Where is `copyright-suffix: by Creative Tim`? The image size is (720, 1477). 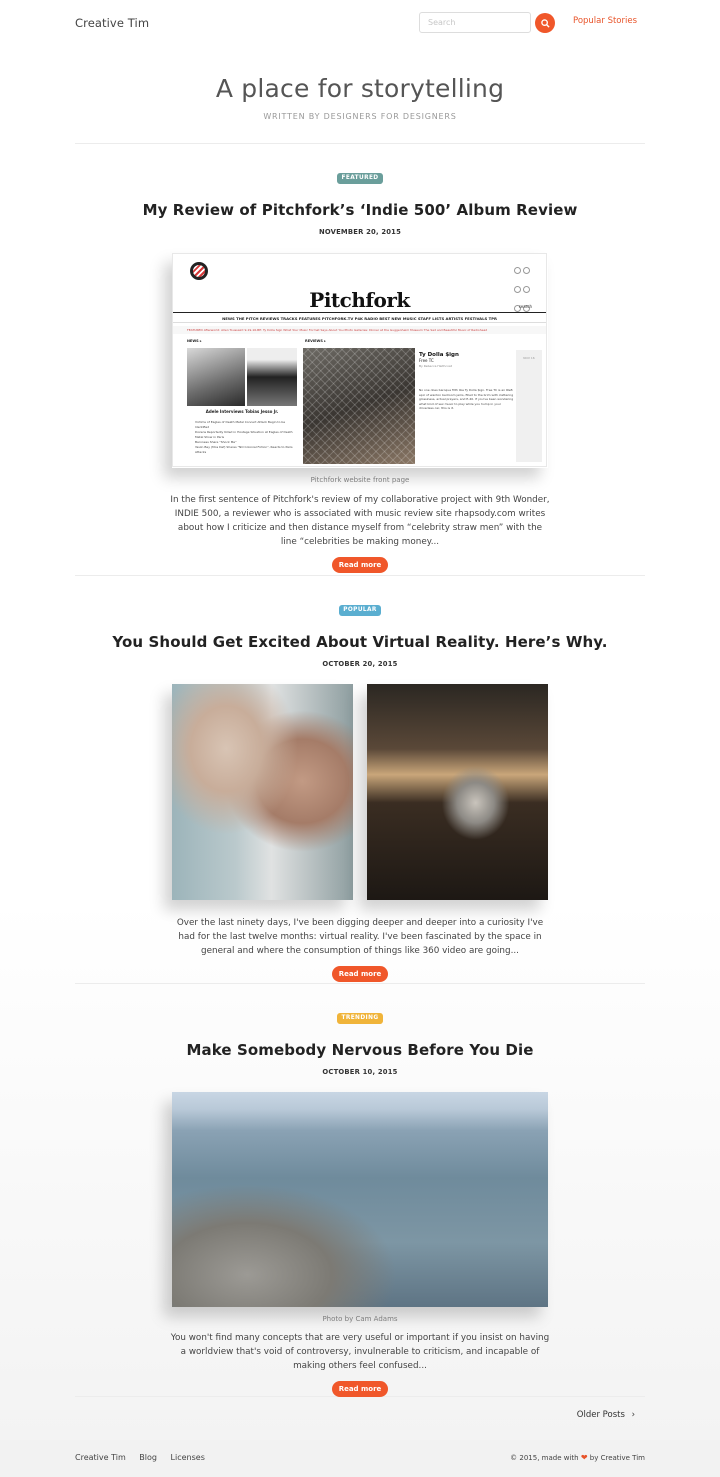 copyright-suffix: by Creative Tim is located at coordinates (617, 1458).